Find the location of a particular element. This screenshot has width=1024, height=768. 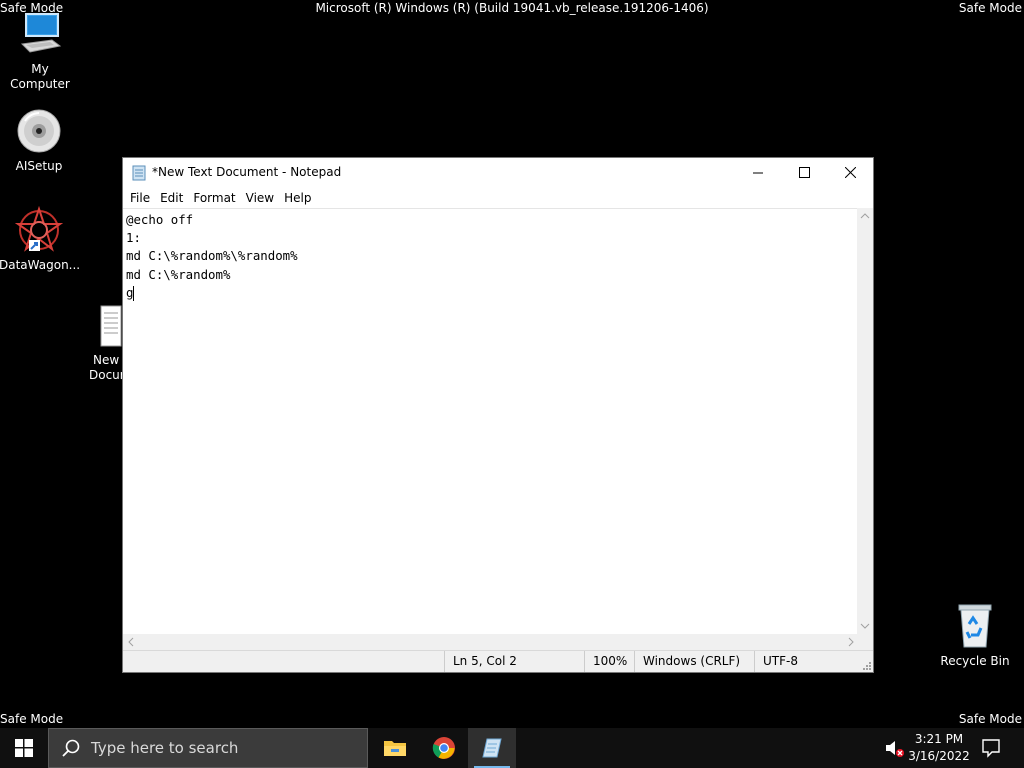

scroll-up-arrow-icon is located at coordinates (865, 216).